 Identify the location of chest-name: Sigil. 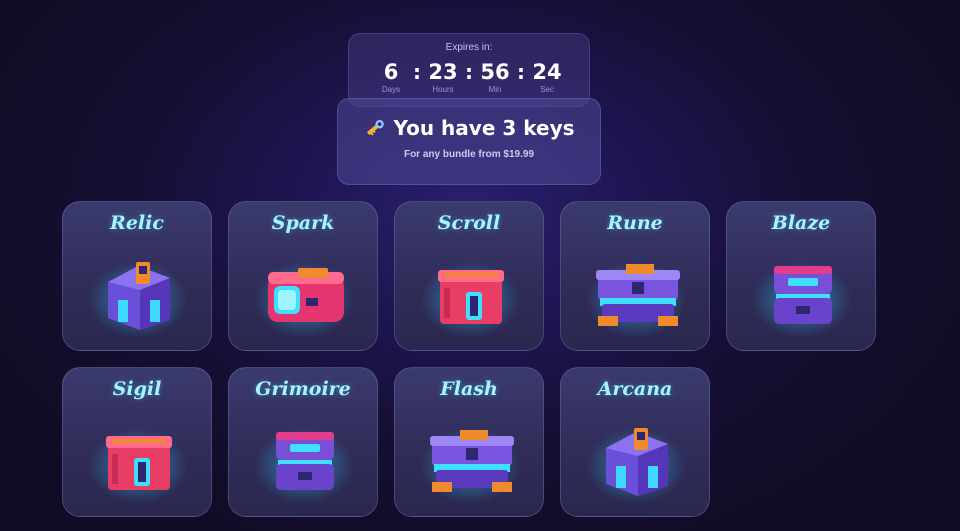
(137, 389).